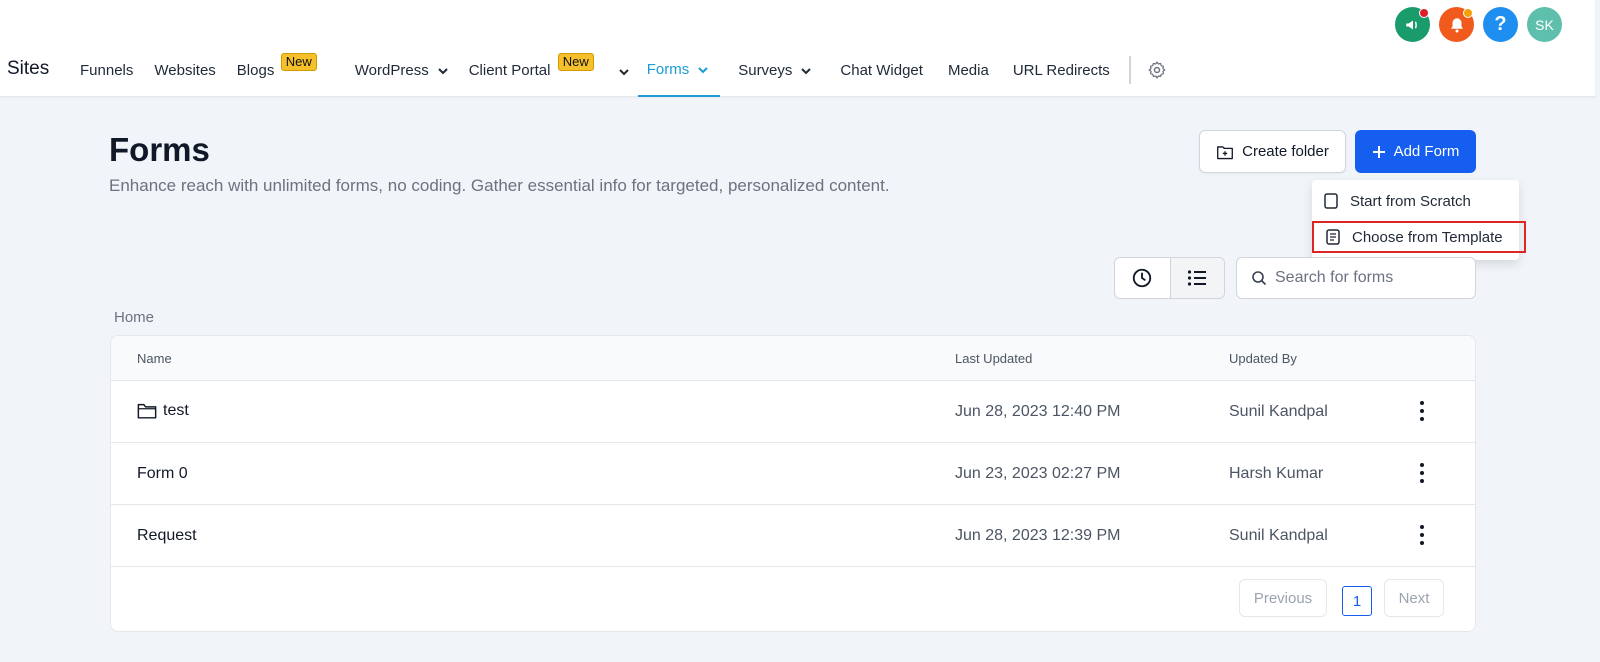 The width and height of the screenshot is (1600, 662). Describe the element at coordinates (1038, 535) in the screenshot. I see `last-updated-cell: Jun 28, 2023 12:39 PM` at that location.